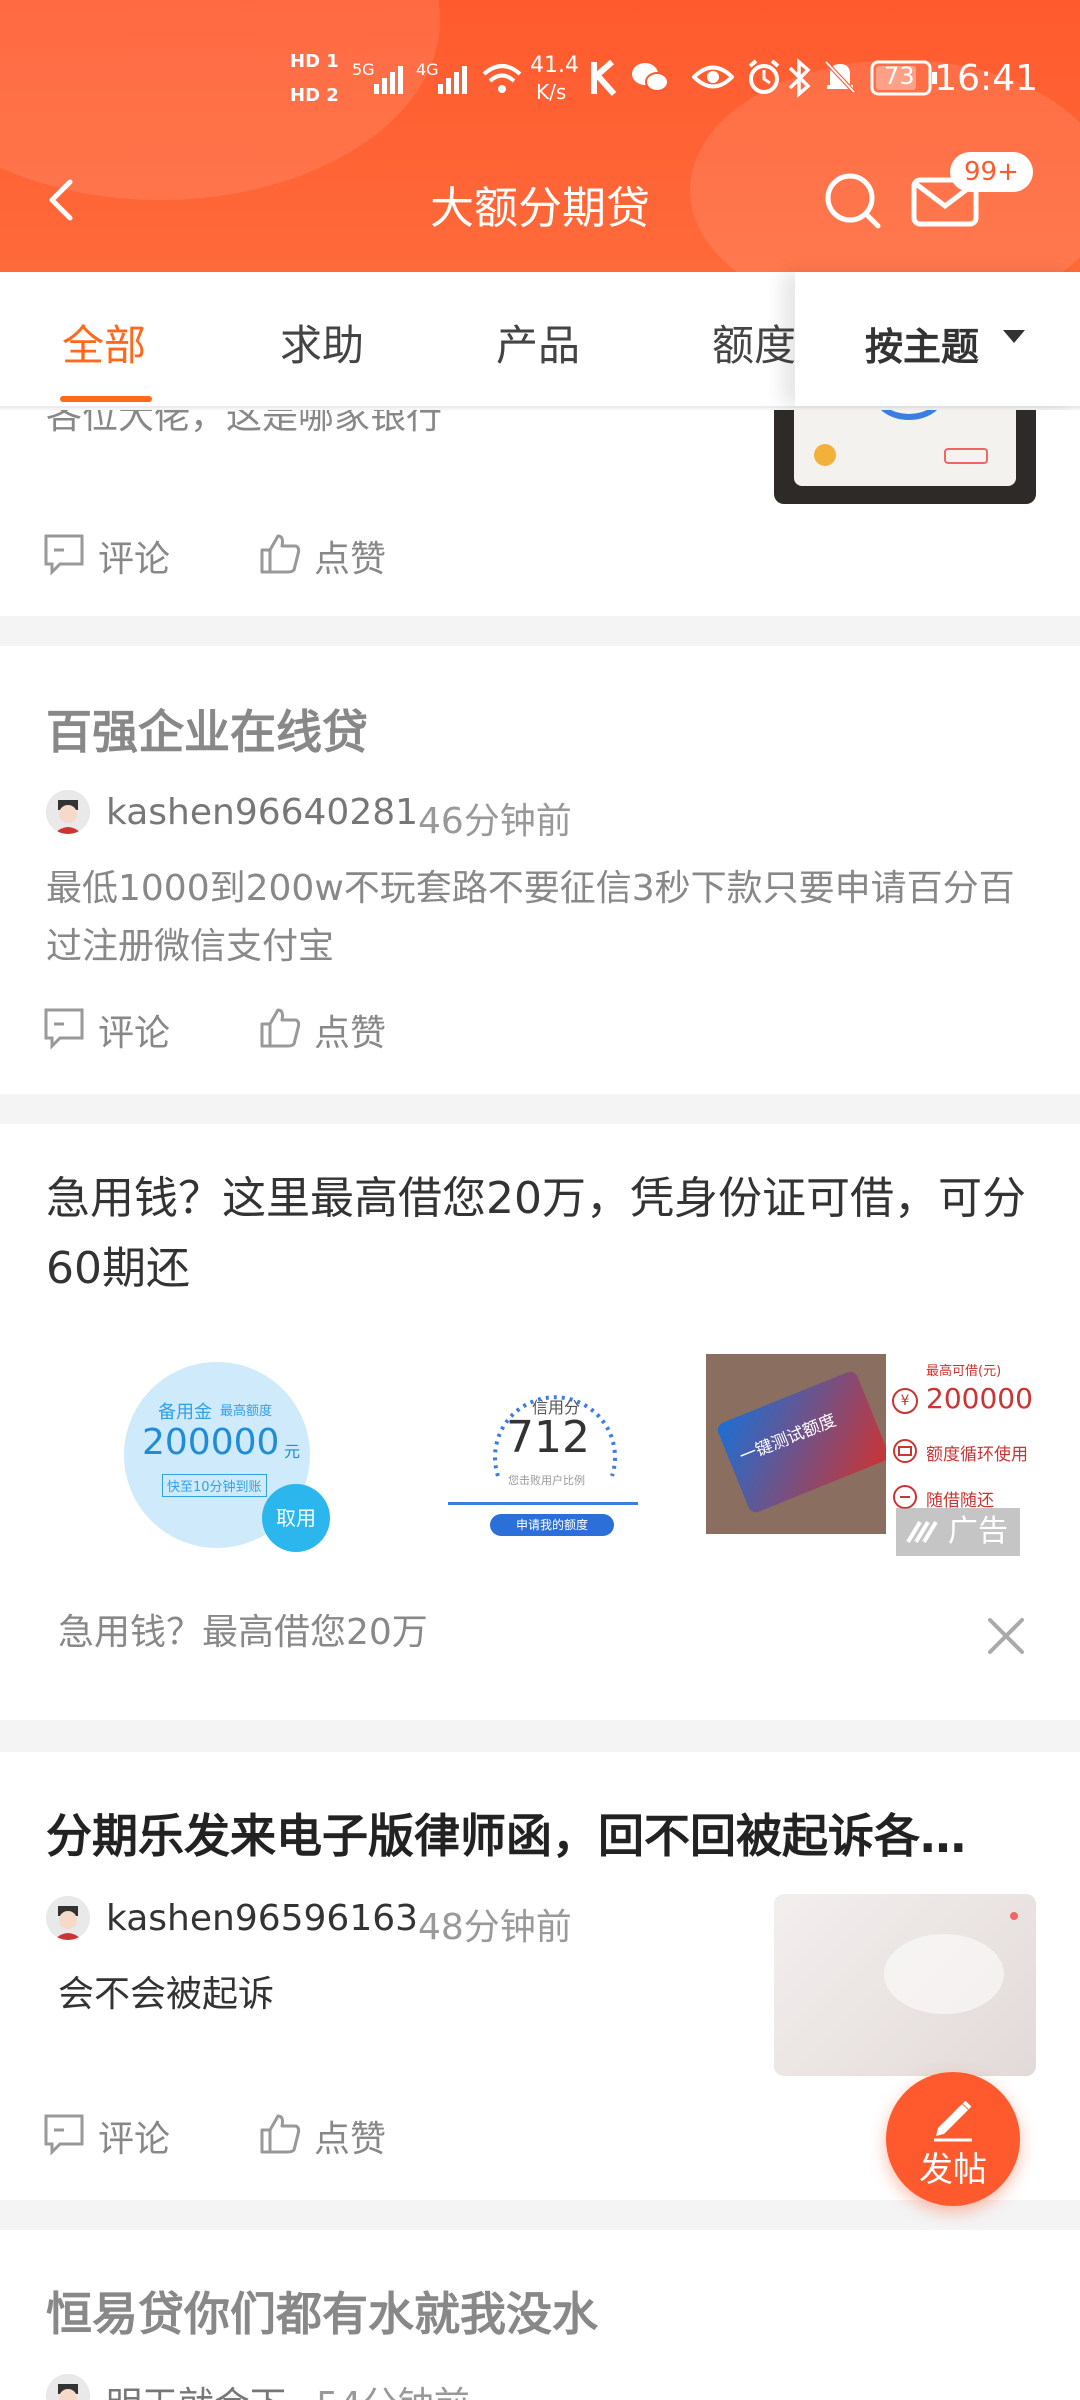 Image resolution: width=1080 pixels, height=2400 pixels. I want to click on tab-quota: 额度, so click(754, 342).